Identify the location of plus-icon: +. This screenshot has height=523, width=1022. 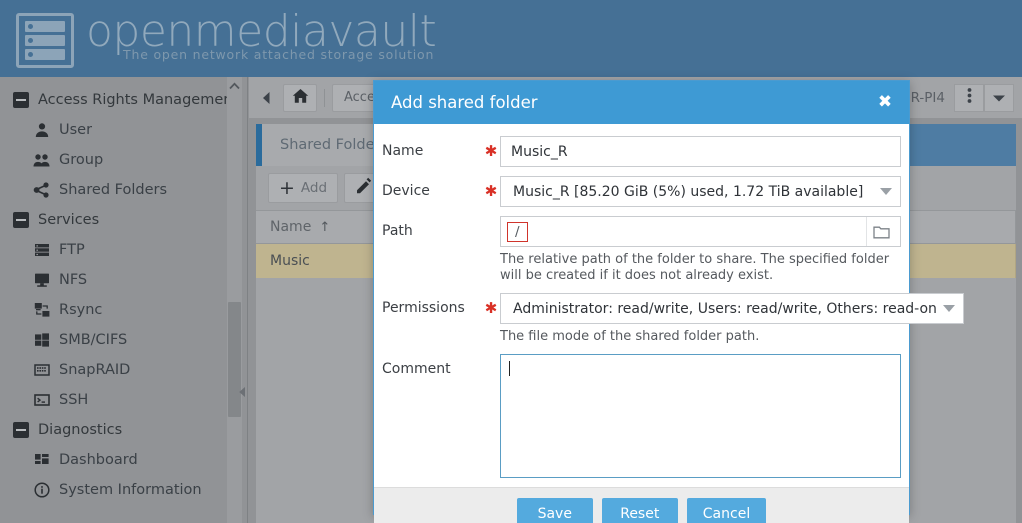
(287, 187).